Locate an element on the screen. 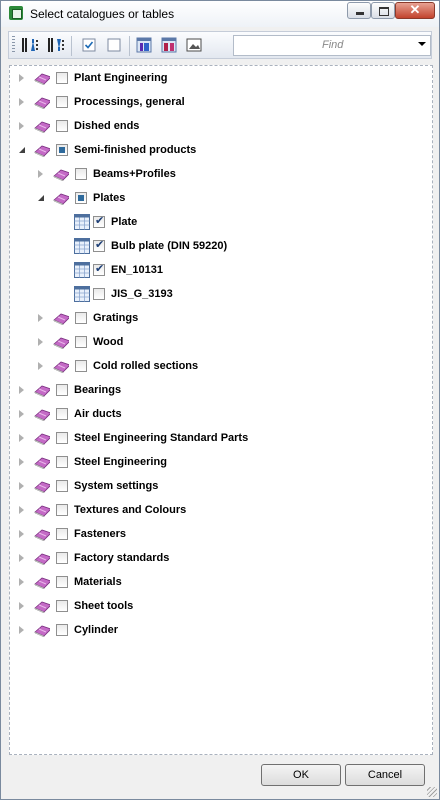 The height and width of the screenshot is (800, 440). tree-item: Bearings is located at coordinates (220, 390).